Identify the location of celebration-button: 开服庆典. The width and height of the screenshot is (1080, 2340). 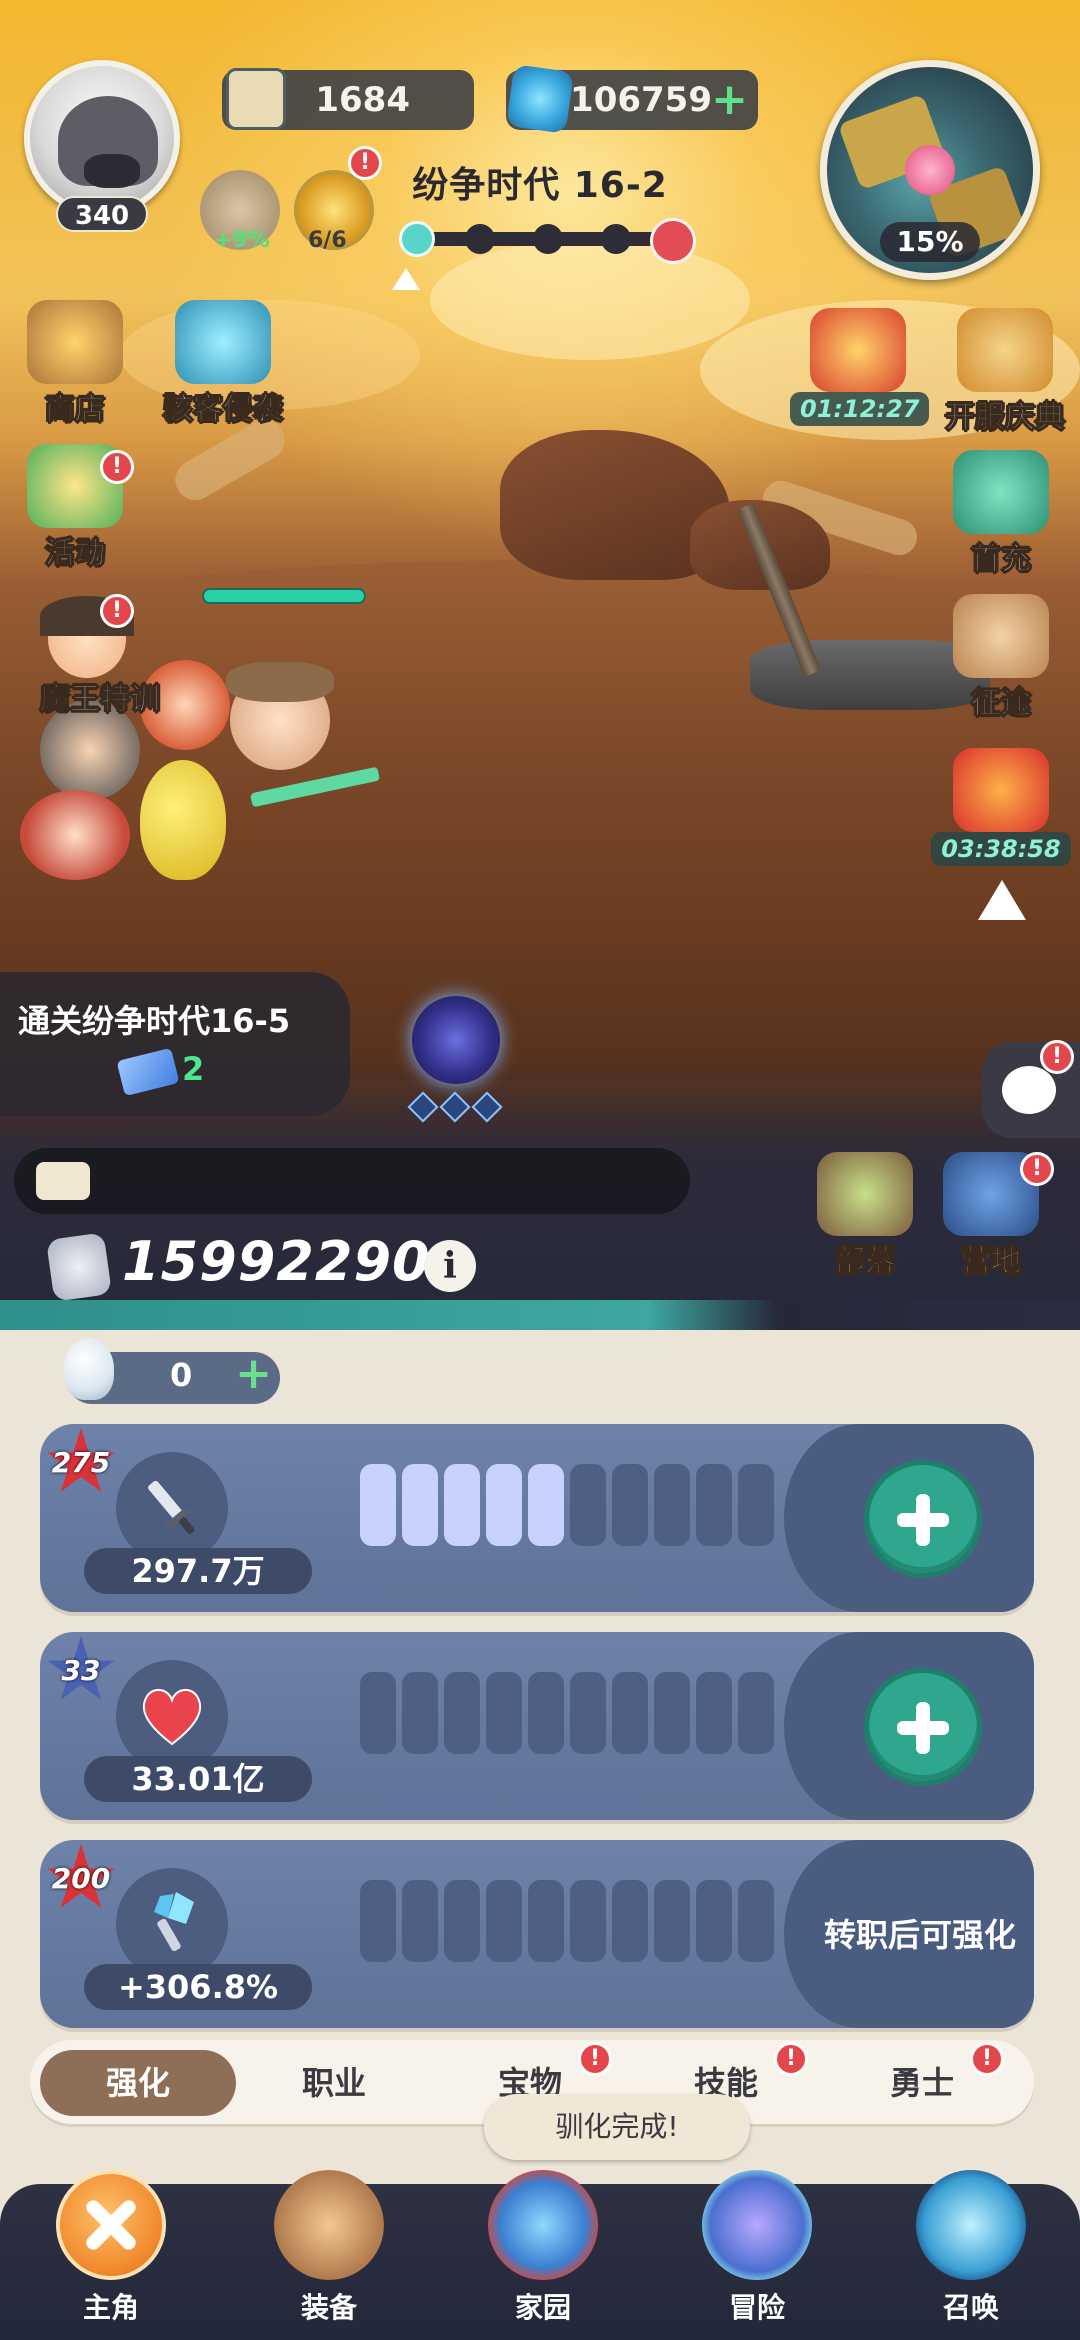
(1005, 372).